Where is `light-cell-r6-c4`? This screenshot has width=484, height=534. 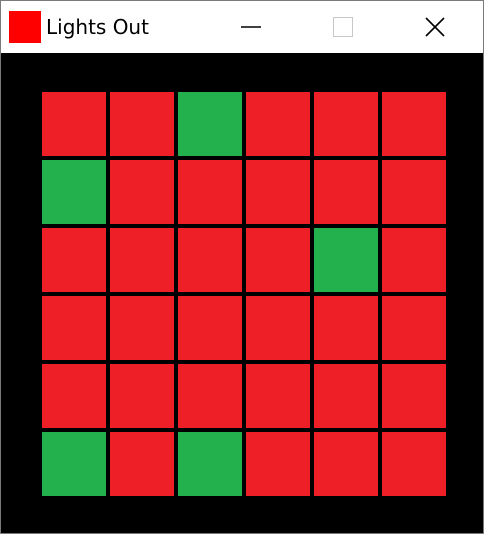
light-cell-r6-c4 is located at coordinates (278, 464).